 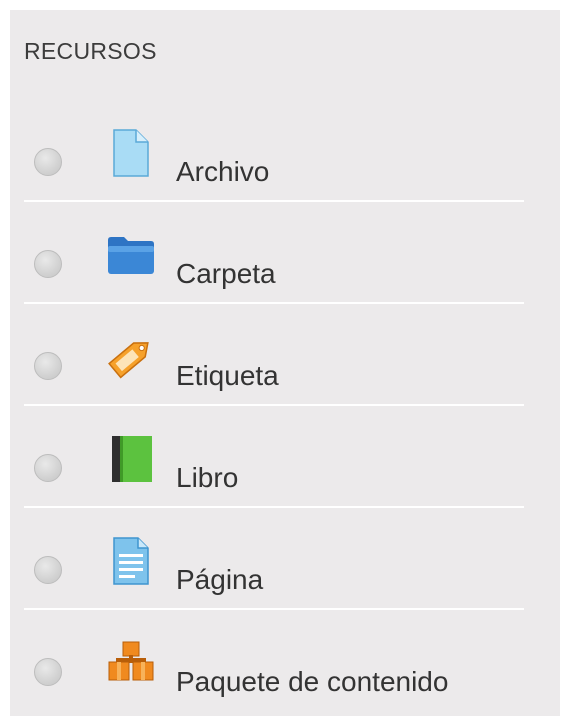 I want to click on resource-item-etiqueta: Etiqueta, so click(x=274, y=355).